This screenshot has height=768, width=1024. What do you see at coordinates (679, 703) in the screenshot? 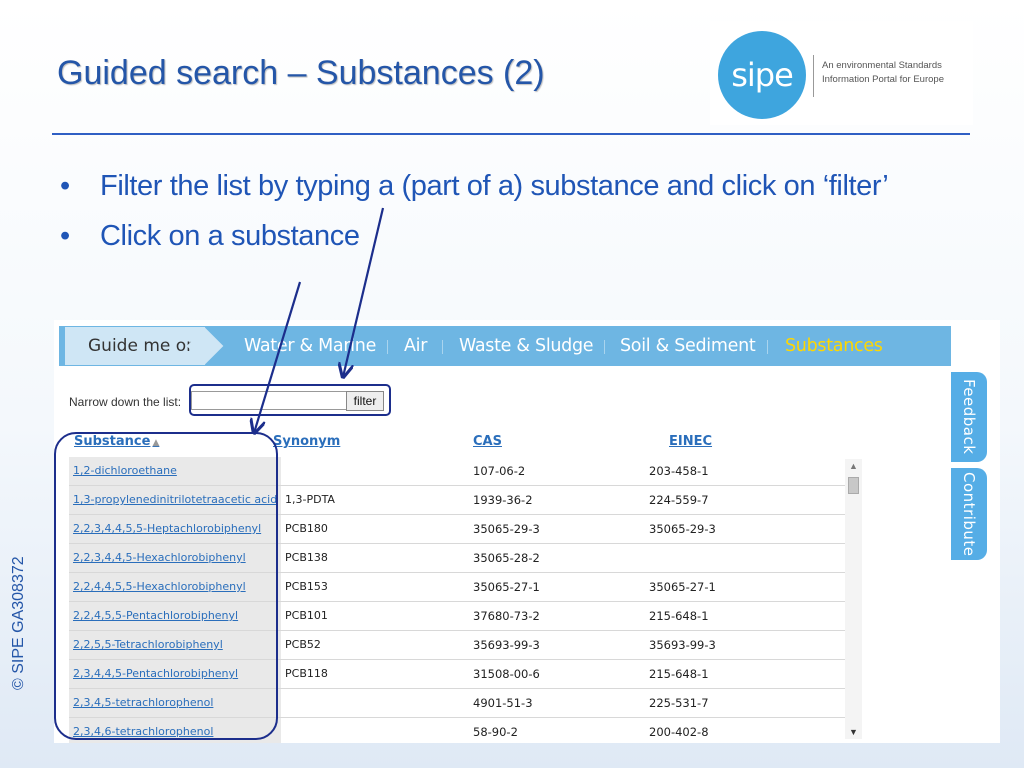
I see `einec-cell: 225-531-7` at bounding box center [679, 703].